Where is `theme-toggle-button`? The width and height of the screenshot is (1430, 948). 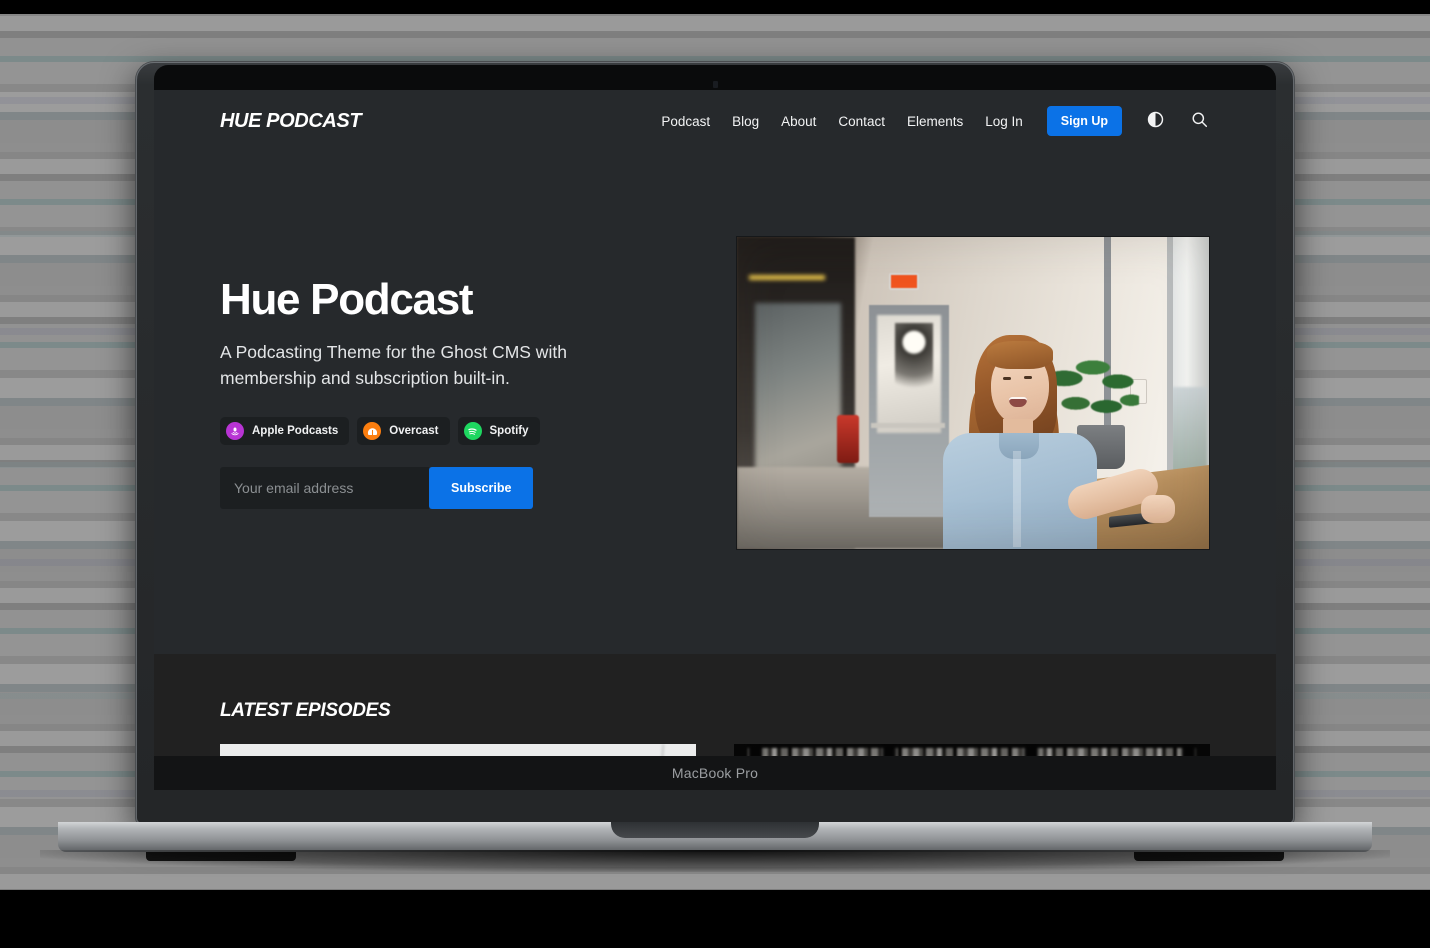 theme-toggle-button is located at coordinates (1155, 121).